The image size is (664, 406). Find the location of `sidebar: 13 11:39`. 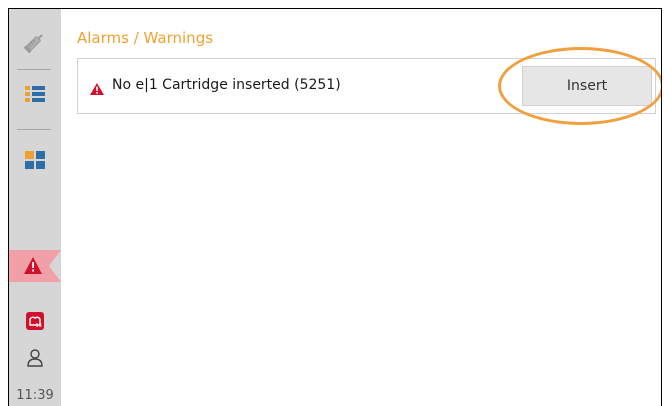

sidebar: 13 11:39 is located at coordinates (35, 207).